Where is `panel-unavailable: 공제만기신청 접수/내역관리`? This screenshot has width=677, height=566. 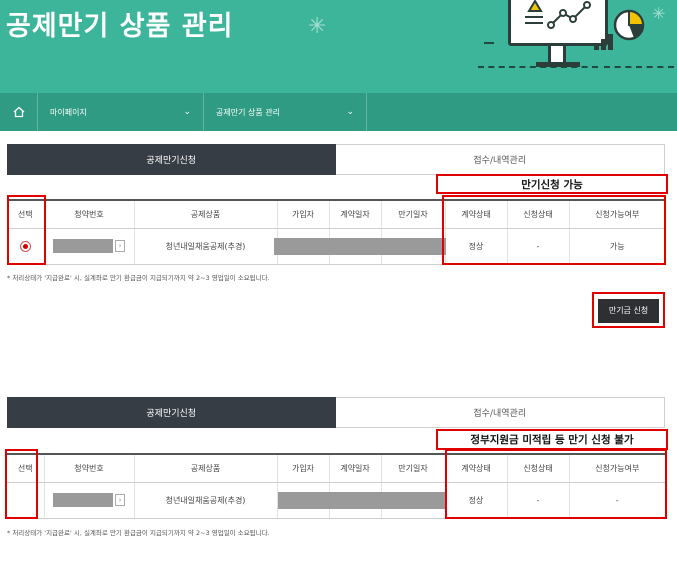
panel-unavailable: 공제만기신청 접수/내역관리 is located at coordinates (336, 412).